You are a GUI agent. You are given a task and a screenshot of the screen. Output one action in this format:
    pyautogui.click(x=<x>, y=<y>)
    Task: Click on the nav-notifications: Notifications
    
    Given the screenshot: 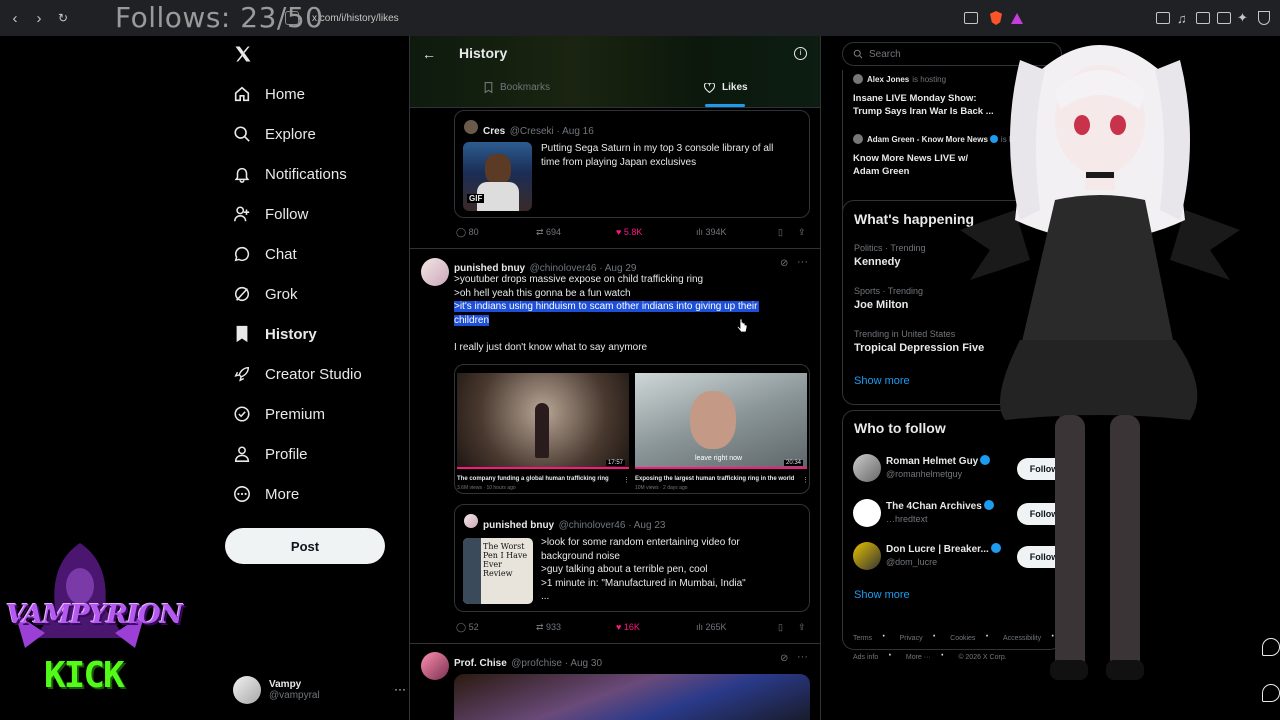 What is the action you would take?
    pyautogui.click(x=315, y=174)
    